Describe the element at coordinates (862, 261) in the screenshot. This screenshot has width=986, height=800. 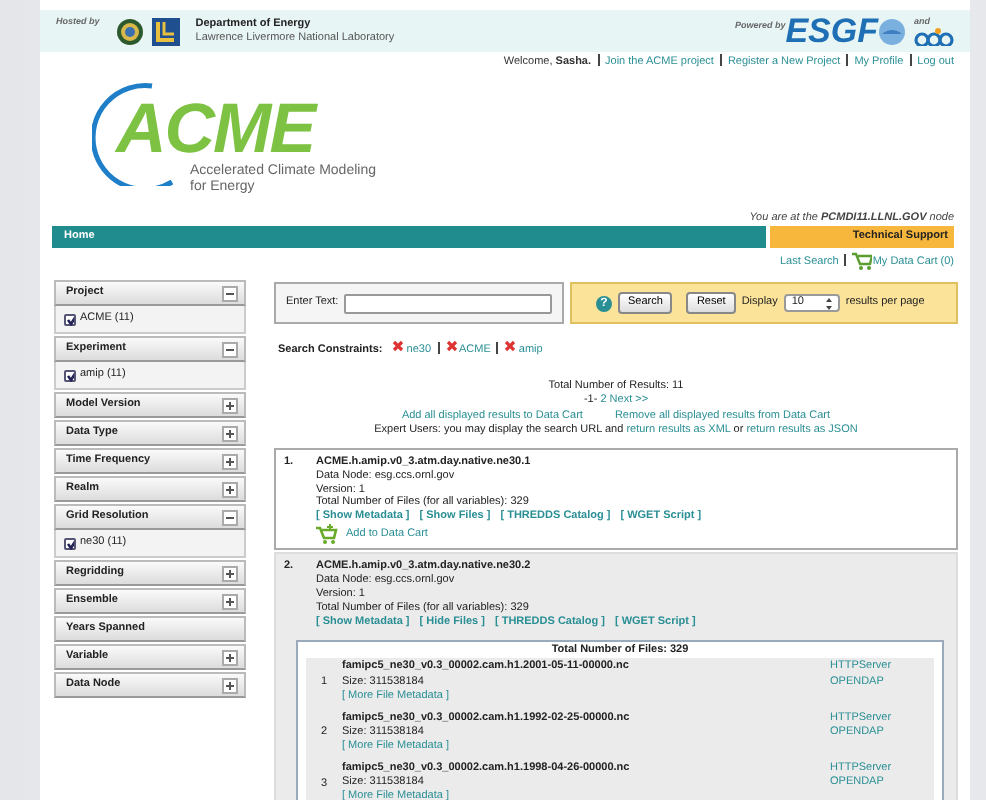
I see `cart-icon` at that location.